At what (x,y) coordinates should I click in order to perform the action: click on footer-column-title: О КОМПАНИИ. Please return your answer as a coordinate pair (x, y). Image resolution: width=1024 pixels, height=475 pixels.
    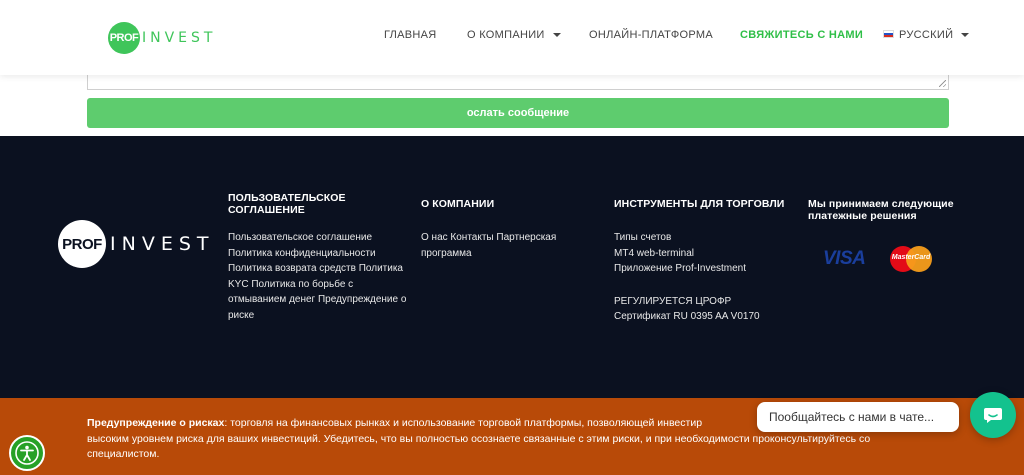
    Looking at the image, I should click on (458, 204).